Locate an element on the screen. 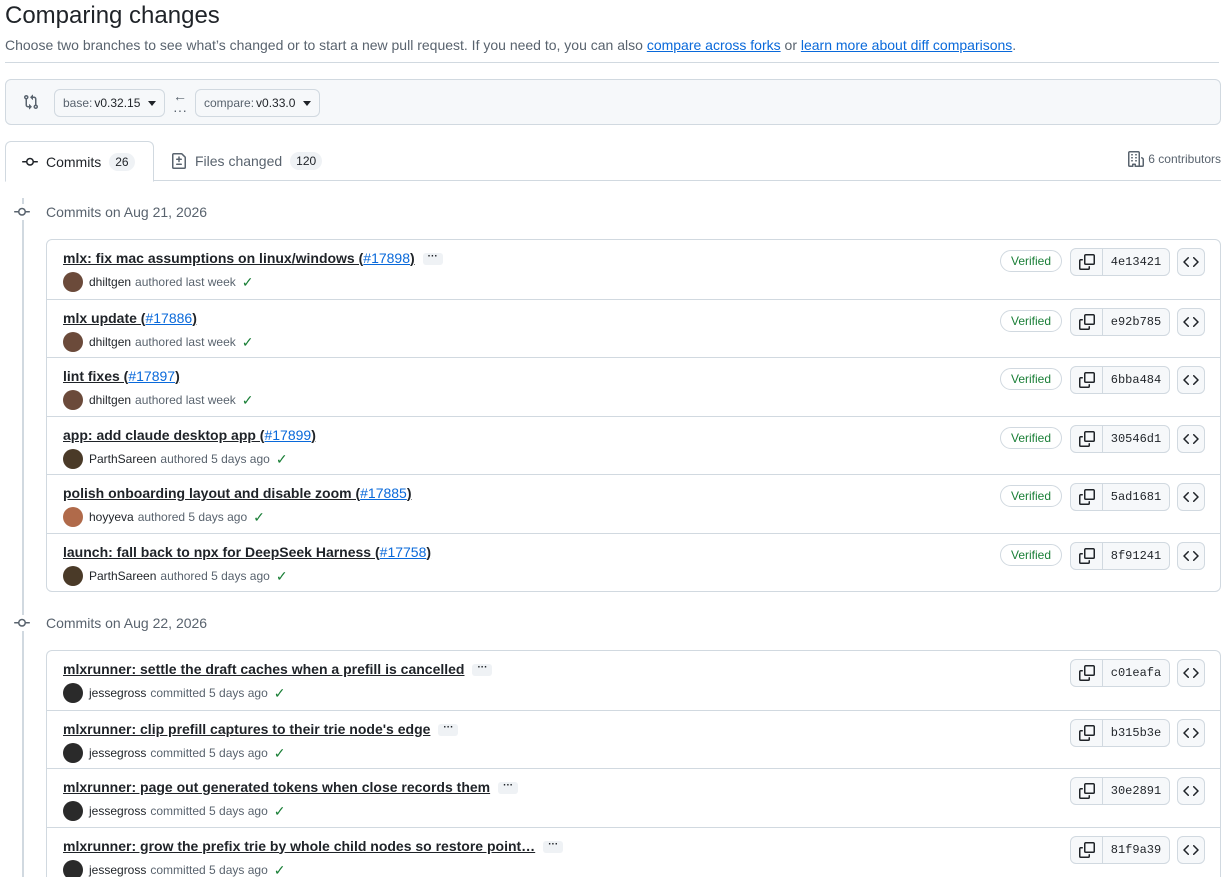 The image size is (1224, 877). pull-request-link: #17897 is located at coordinates (151, 376).